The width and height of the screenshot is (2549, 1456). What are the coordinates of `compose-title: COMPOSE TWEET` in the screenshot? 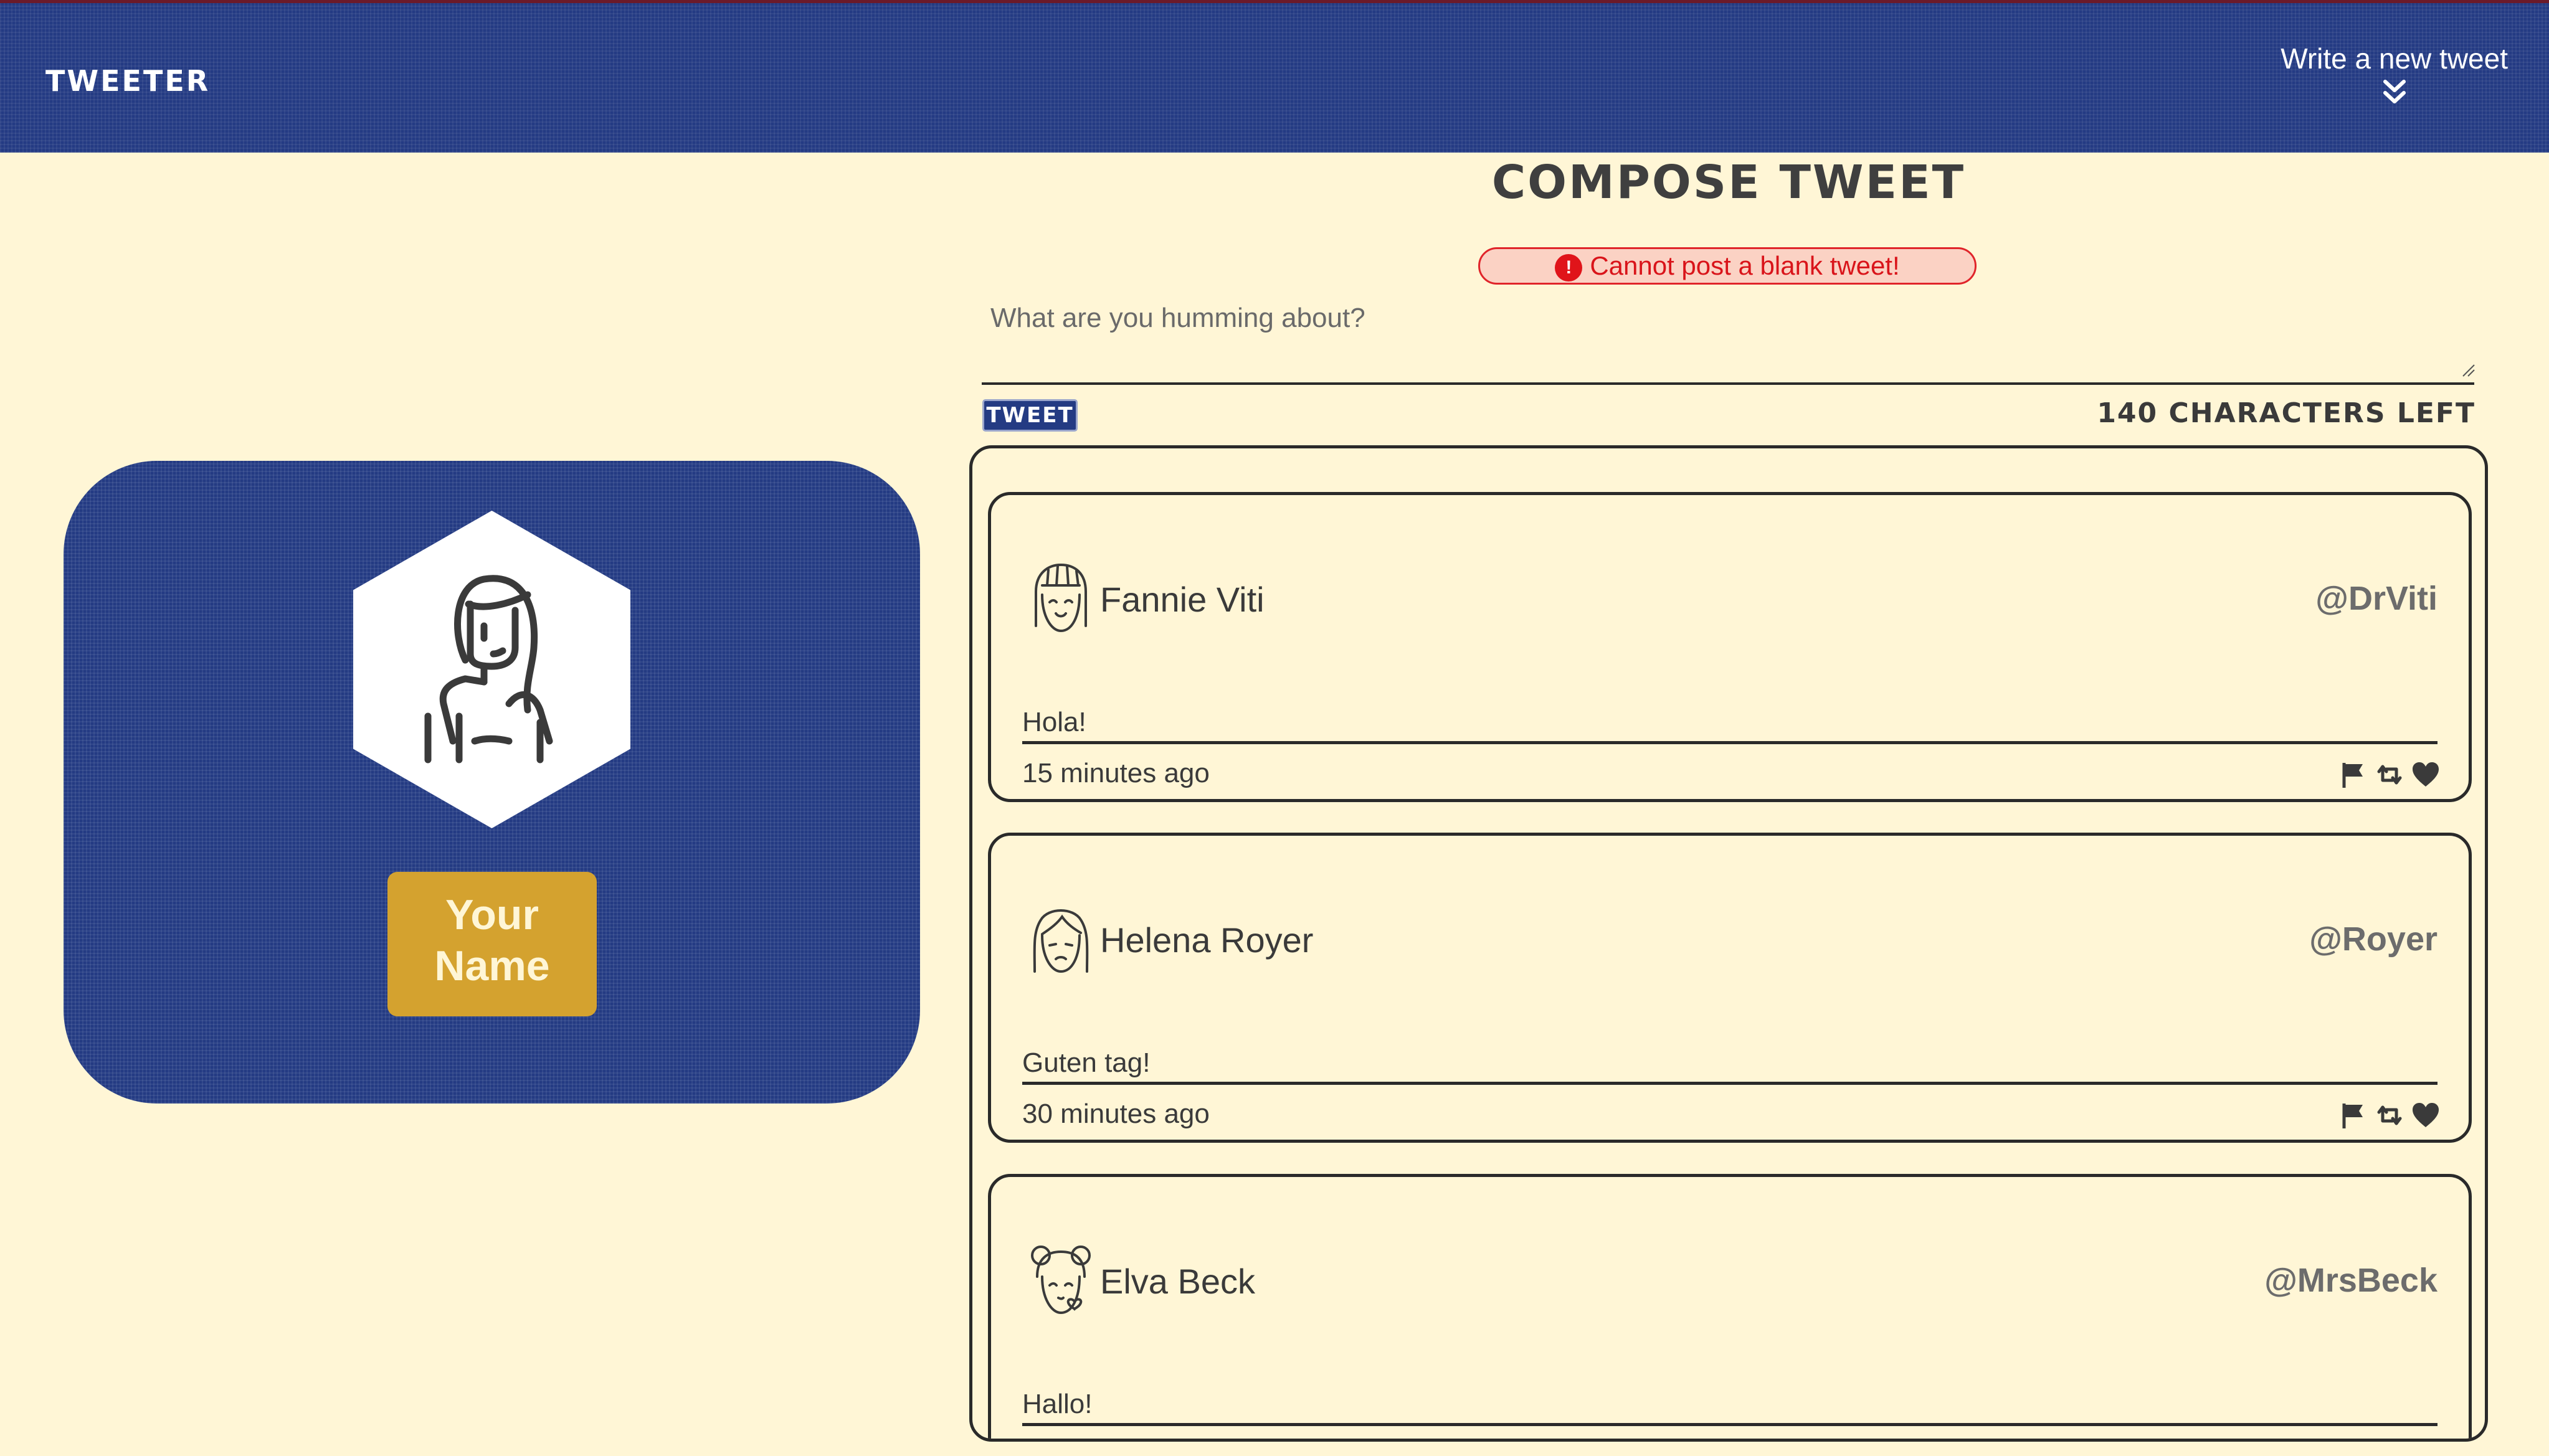 It's located at (1728, 183).